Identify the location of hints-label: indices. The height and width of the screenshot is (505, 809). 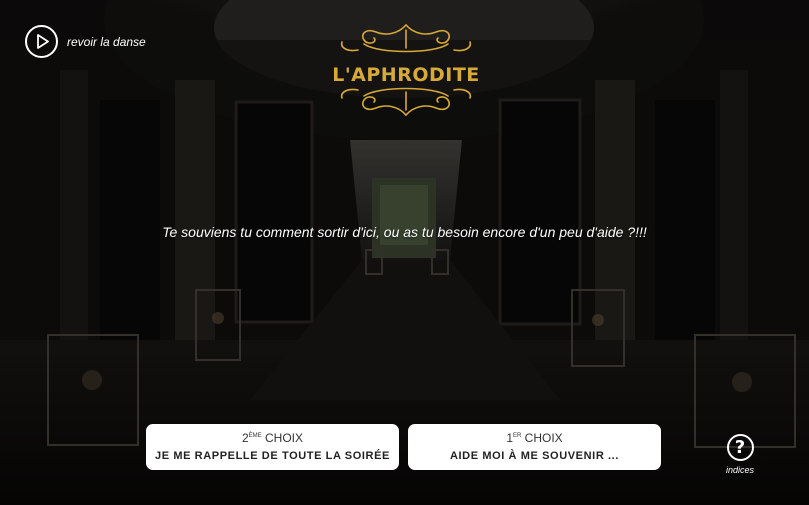
(739, 470).